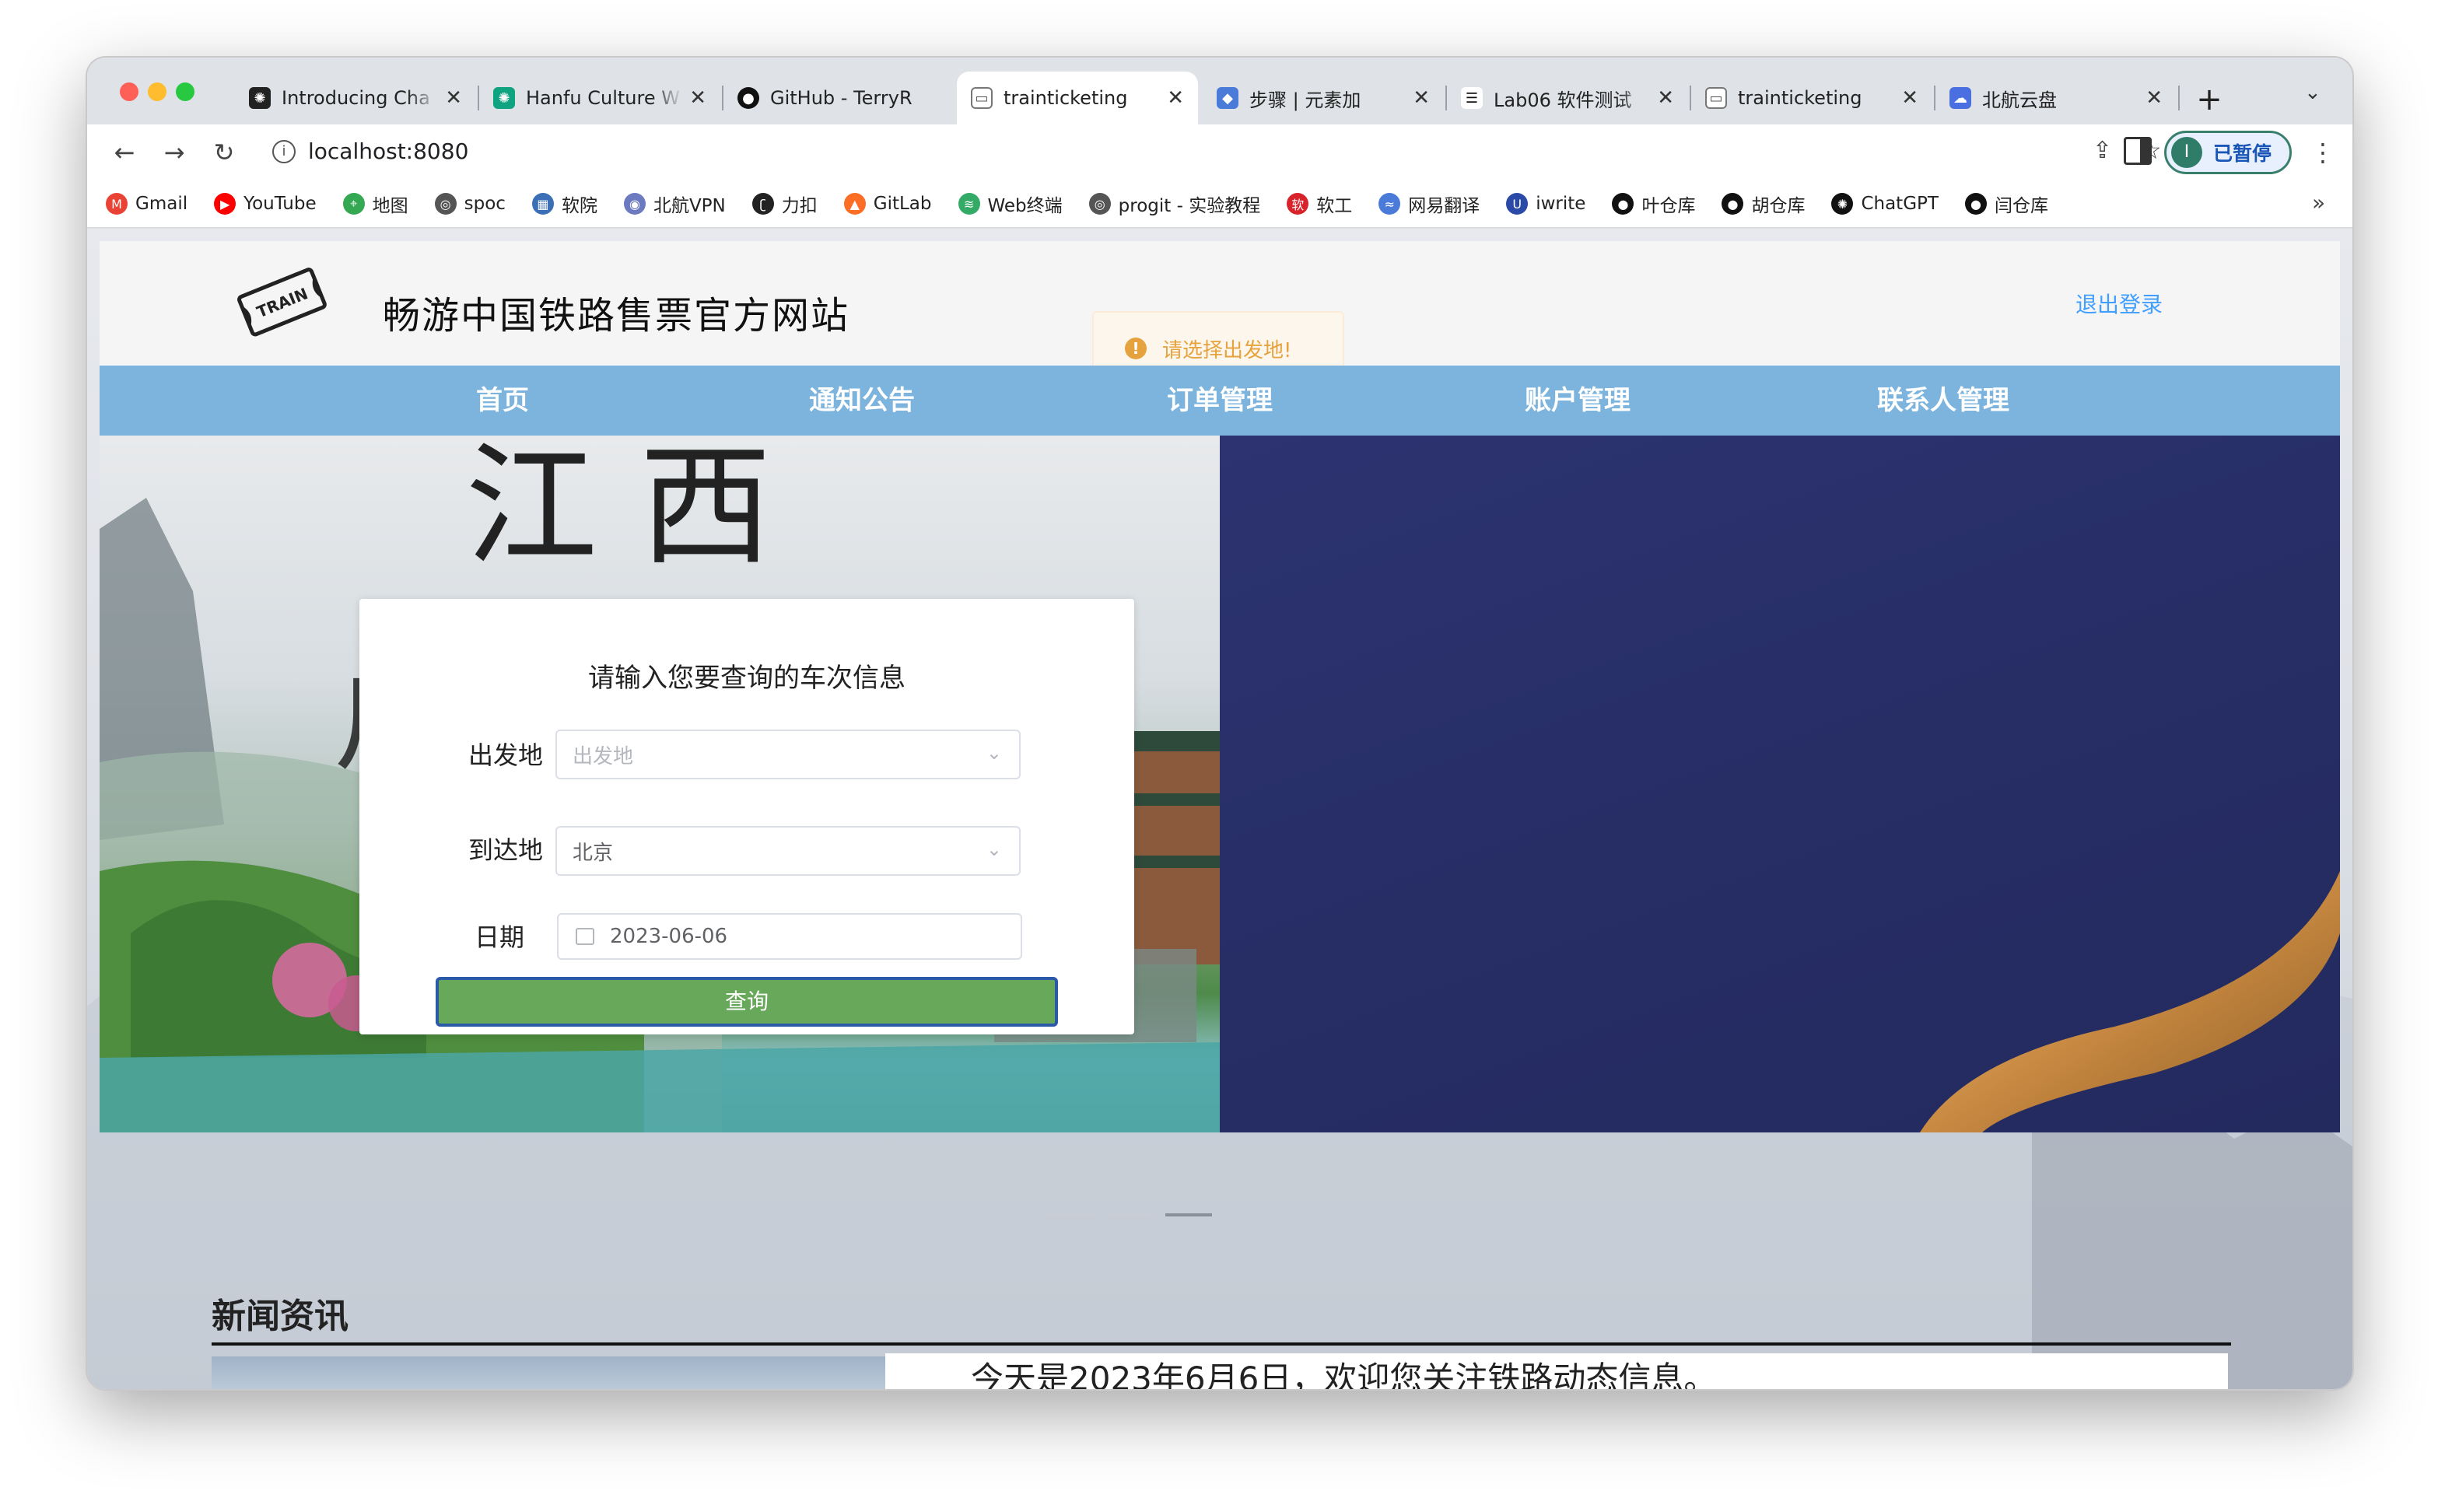  Describe the element at coordinates (224, 152) in the screenshot. I see `reload-icon: ↻` at that location.